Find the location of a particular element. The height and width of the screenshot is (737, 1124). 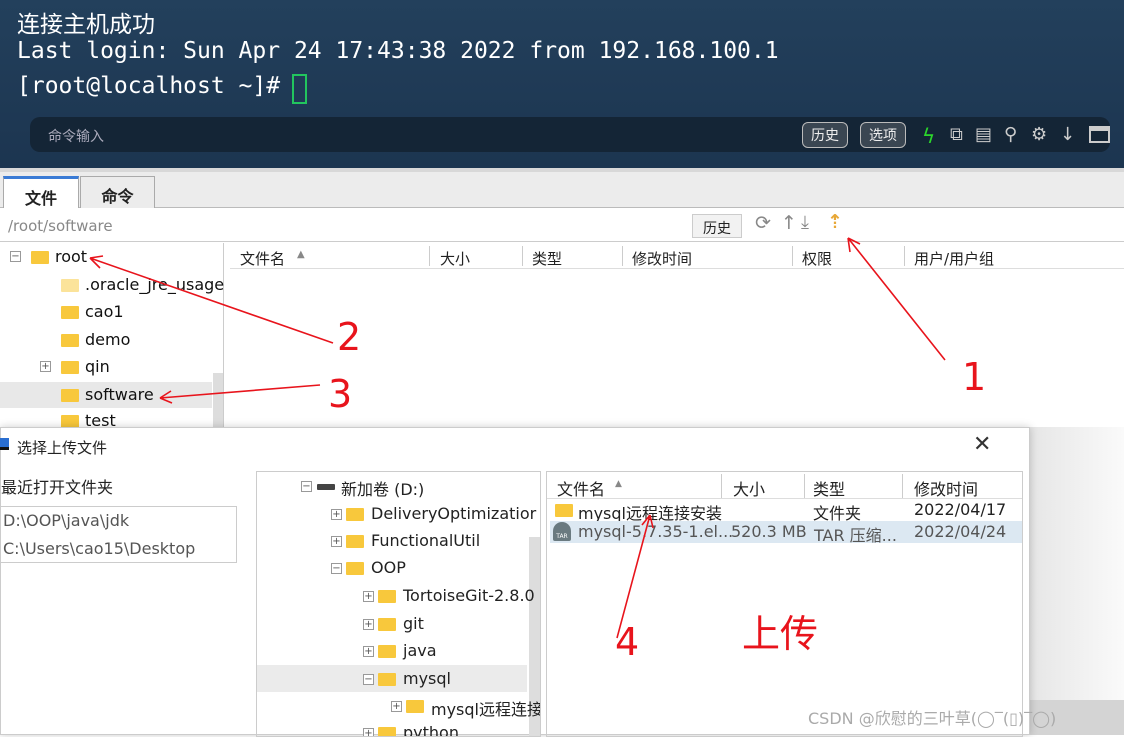

annotation-upload: 上传 is located at coordinates (780, 634).